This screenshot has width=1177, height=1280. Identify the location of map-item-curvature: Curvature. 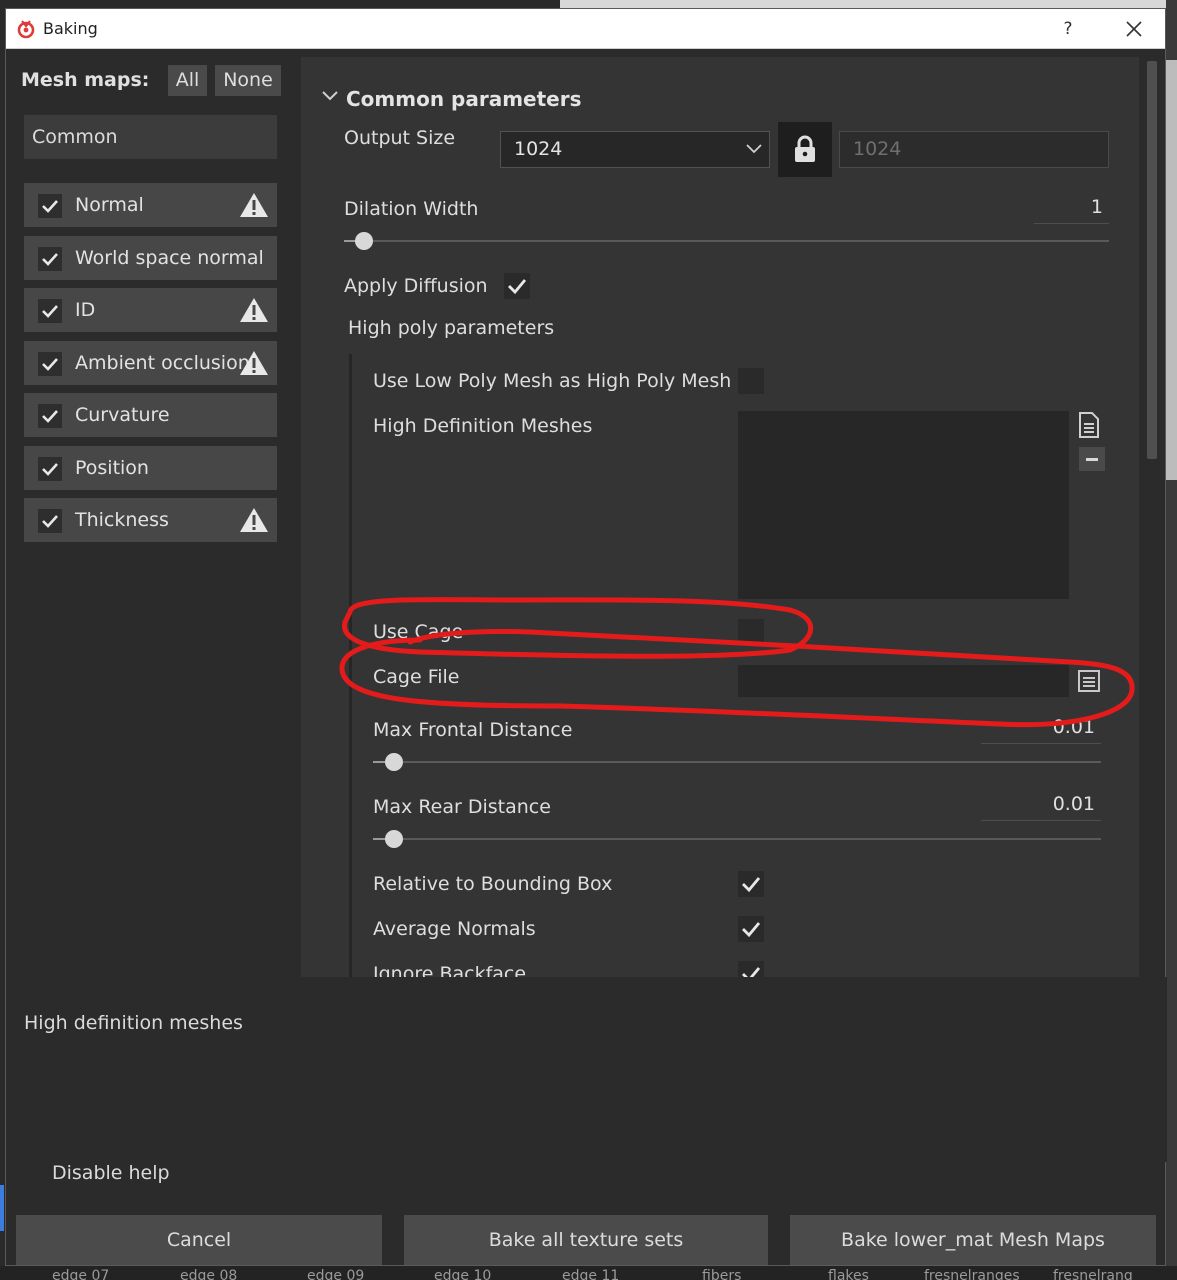
(150, 415).